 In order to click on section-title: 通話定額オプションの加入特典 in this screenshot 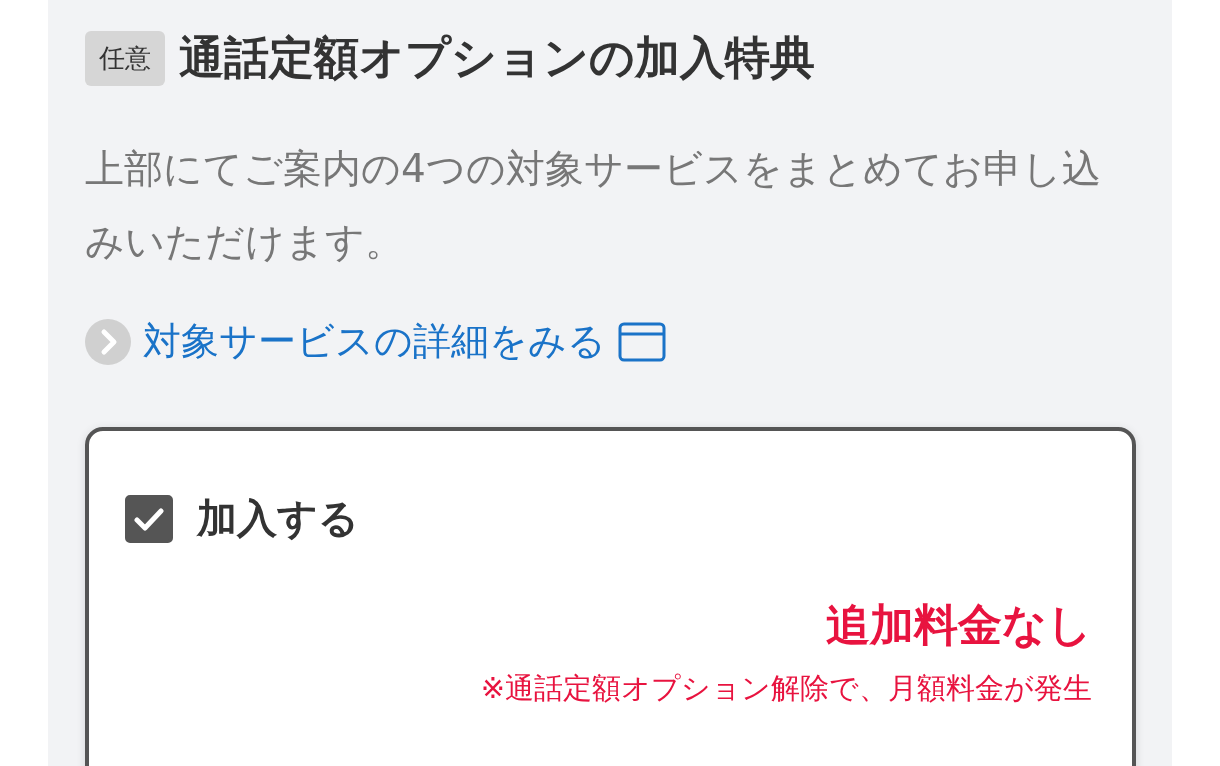, I will do `click(497, 58)`.